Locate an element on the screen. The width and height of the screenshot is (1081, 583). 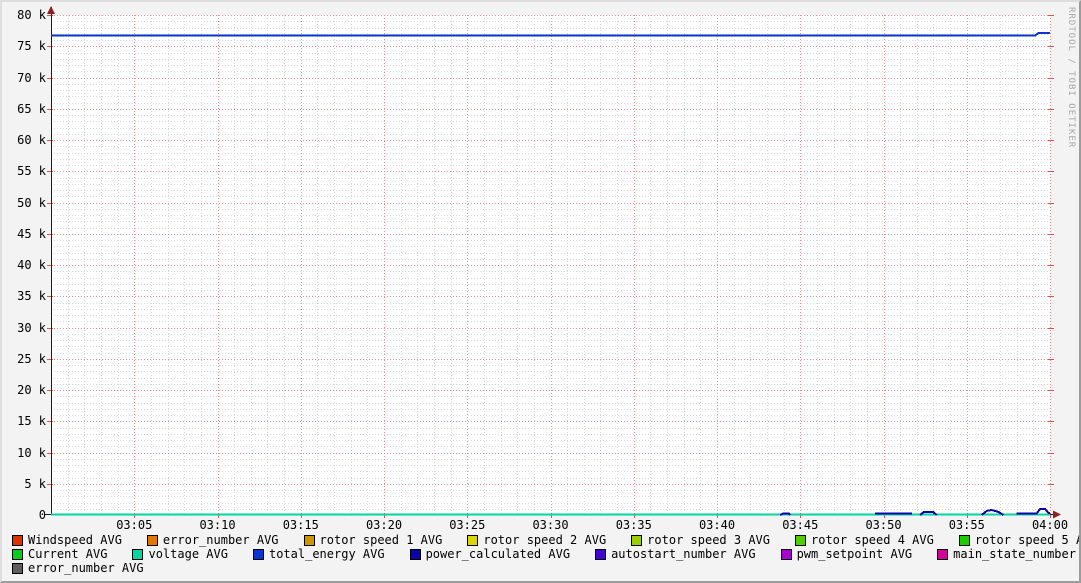
y-tick-label: 45 k is located at coordinates (31, 233).